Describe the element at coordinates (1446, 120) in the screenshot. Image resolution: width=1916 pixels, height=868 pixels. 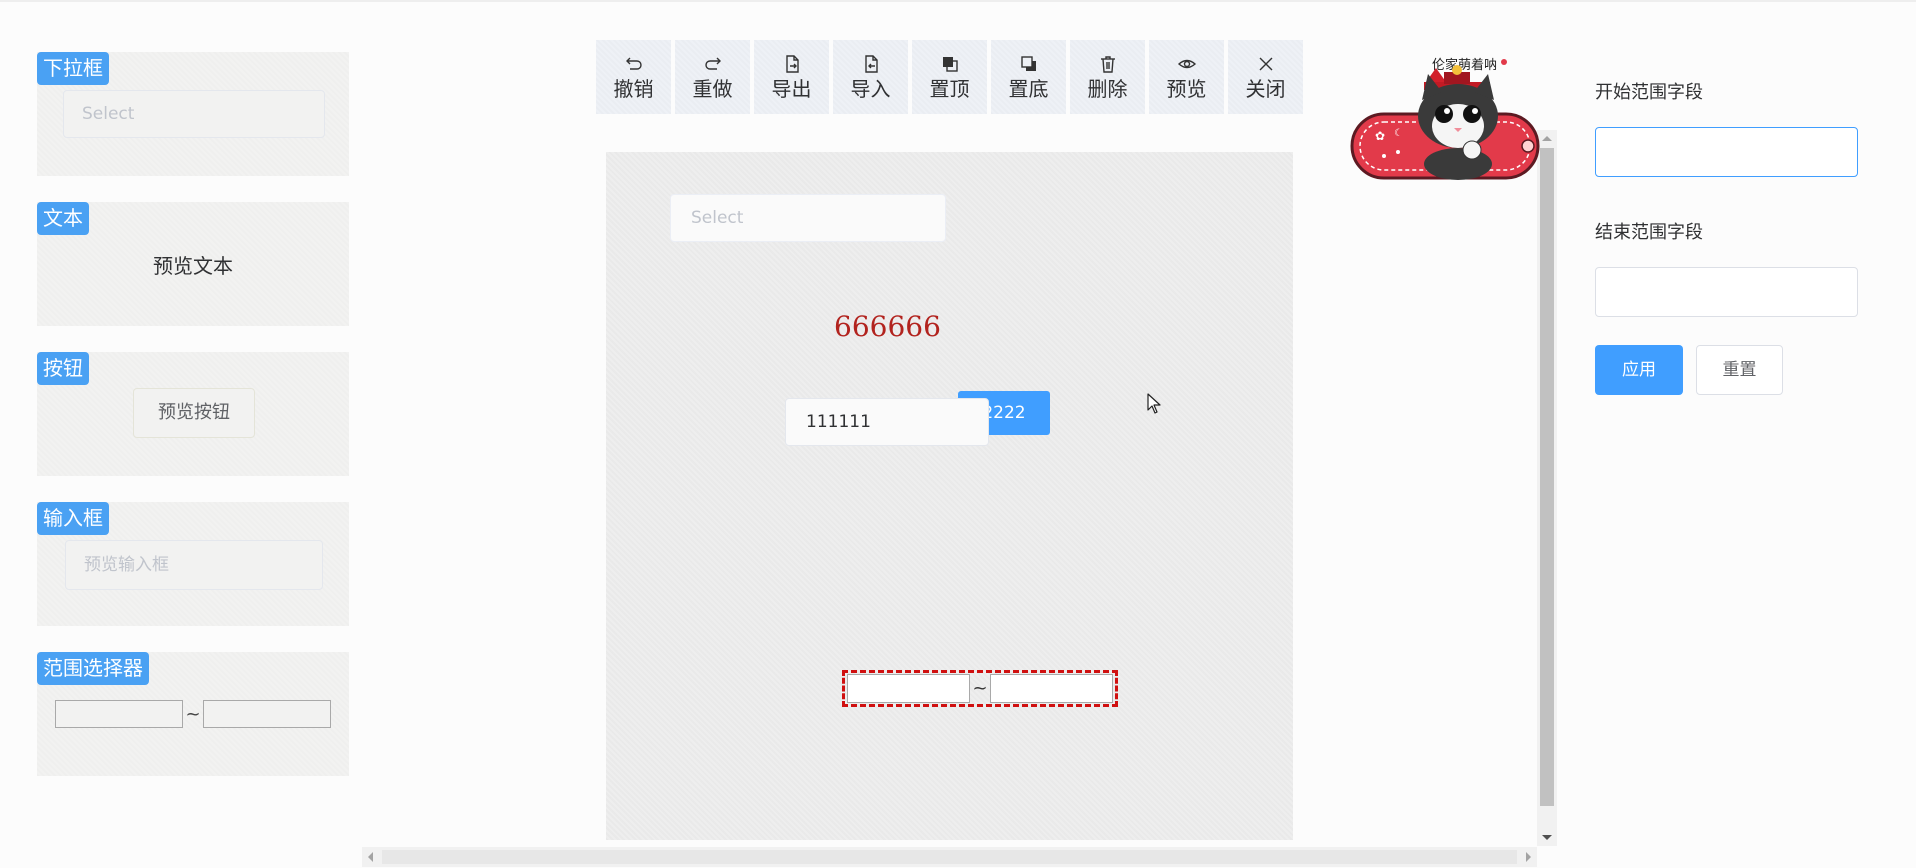
I see `cat-mascot-icon: 伦家萌着呐 ✿ ☾` at that location.